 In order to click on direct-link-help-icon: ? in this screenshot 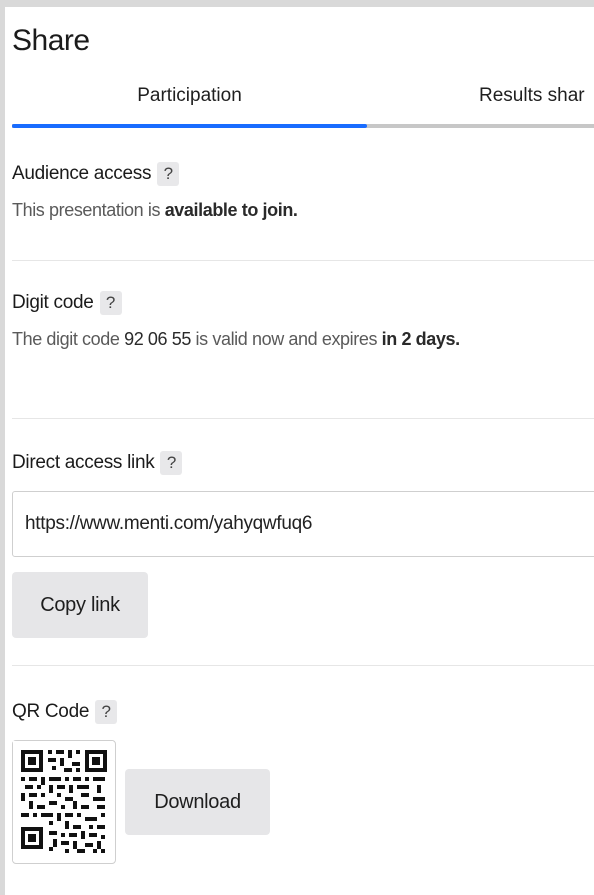, I will do `click(171, 463)`.